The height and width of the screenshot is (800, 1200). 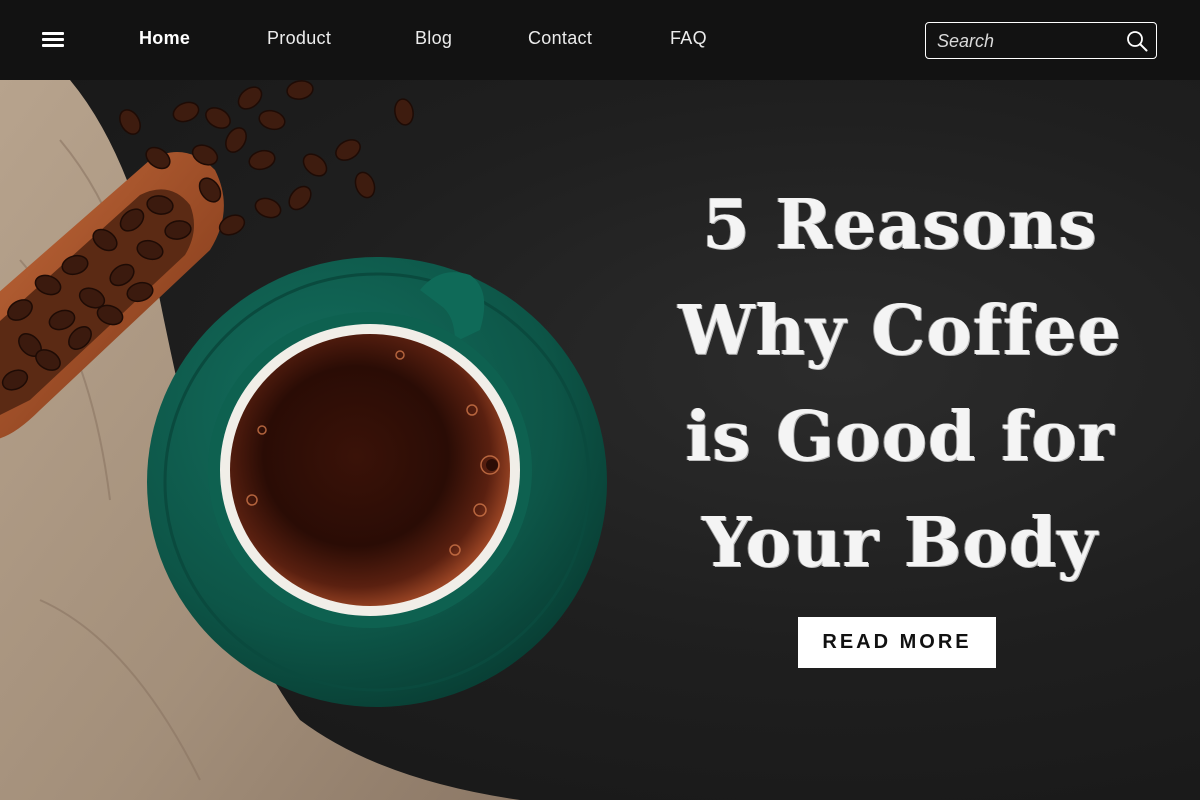 I want to click on hamburger-menu-icon, so click(x=54, y=40).